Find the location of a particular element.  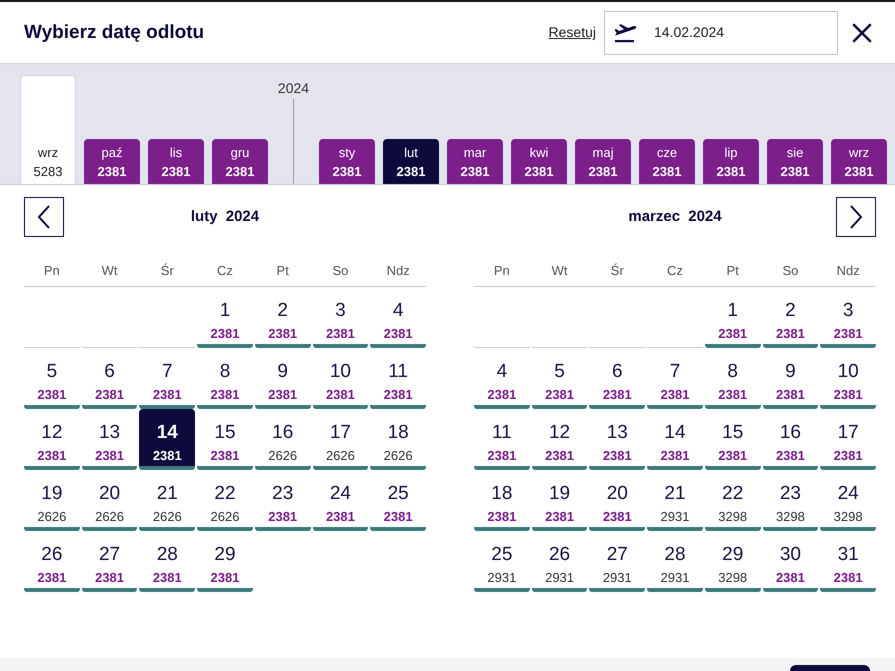

month-tab: cze 2381 is located at coordinates (667, 161).